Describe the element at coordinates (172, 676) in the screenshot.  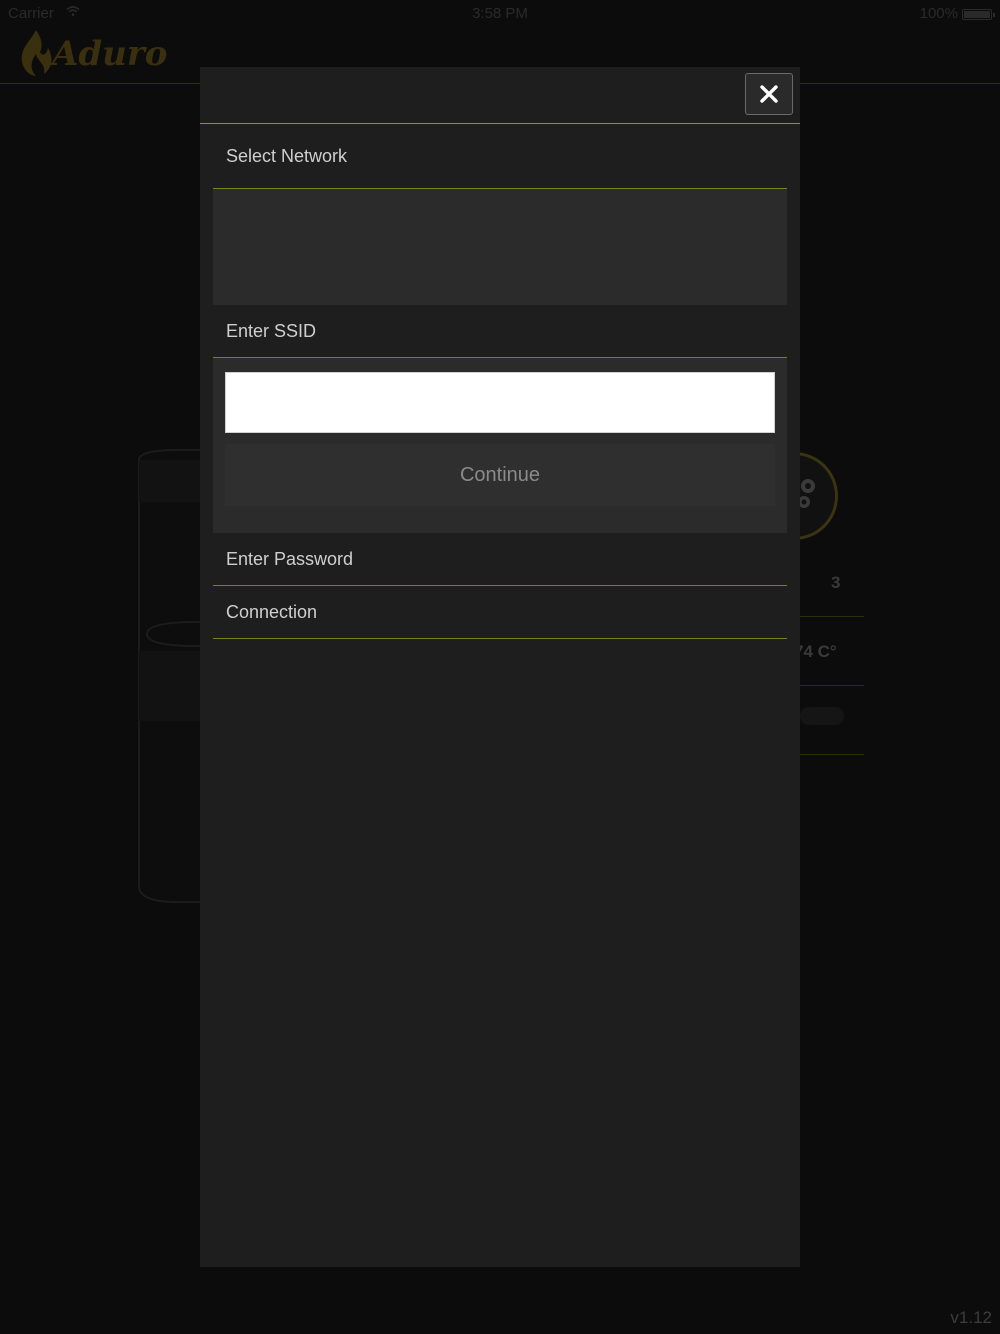
I see `stove-illustration` at that location.